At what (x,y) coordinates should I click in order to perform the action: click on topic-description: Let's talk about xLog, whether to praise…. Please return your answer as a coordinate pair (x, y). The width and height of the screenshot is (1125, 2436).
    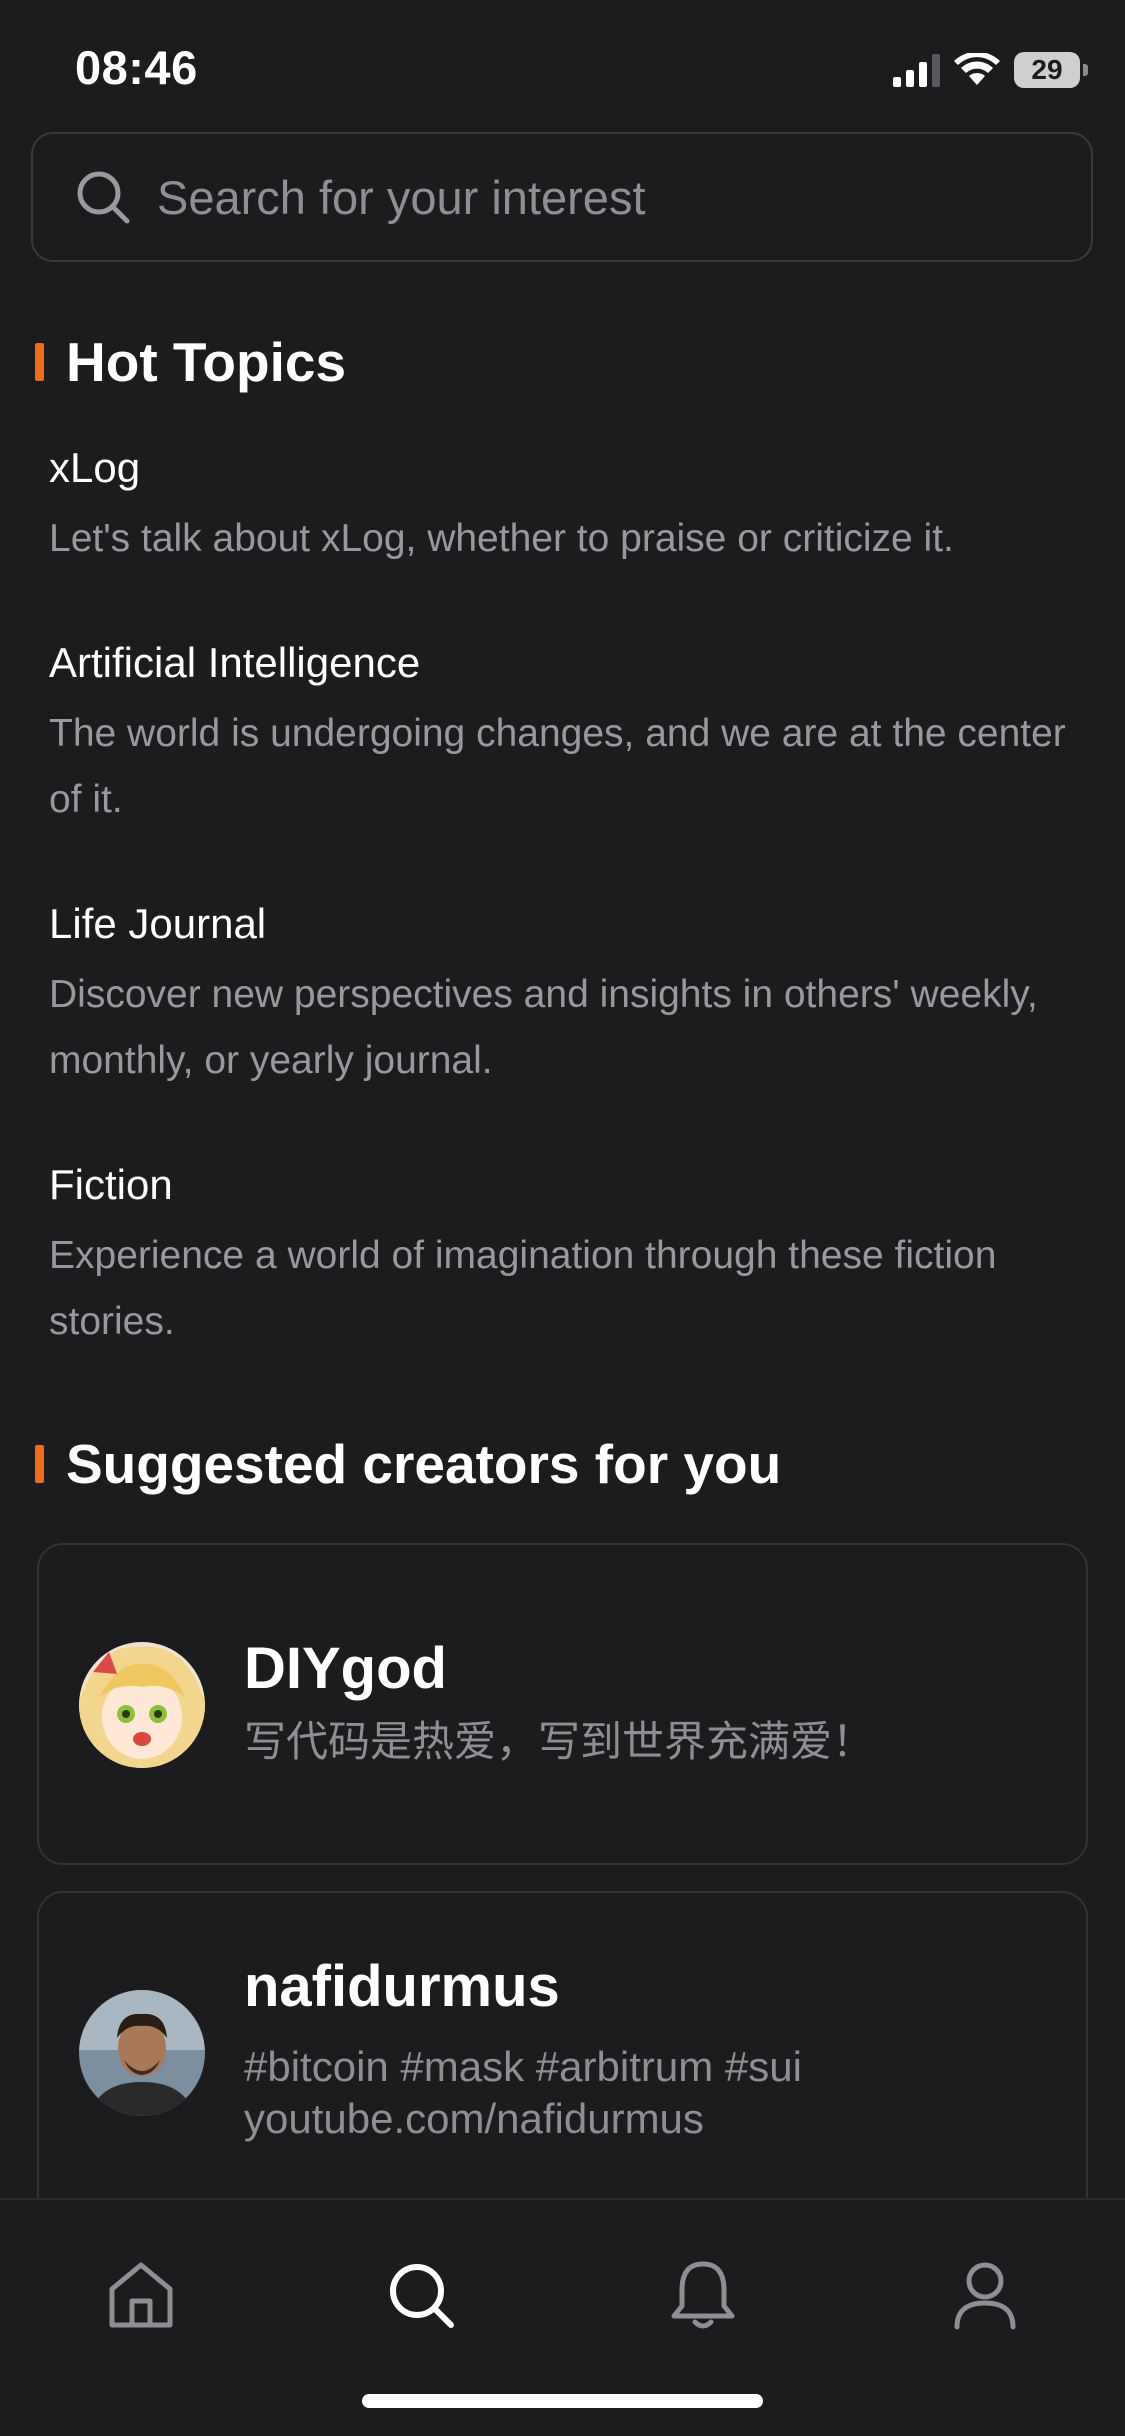
    Looking at the image, I should click on (501, 538).